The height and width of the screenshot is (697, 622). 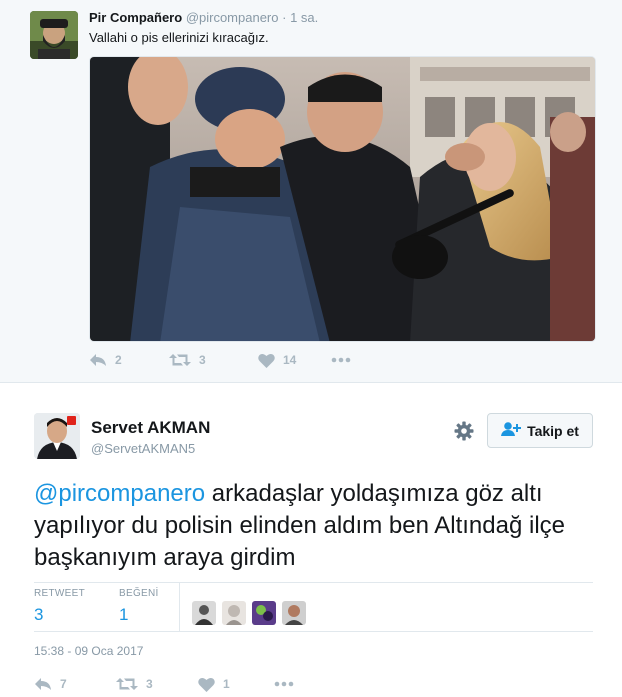 I want to click on tweet-time: 1 sa., so click(x=304, y=17).